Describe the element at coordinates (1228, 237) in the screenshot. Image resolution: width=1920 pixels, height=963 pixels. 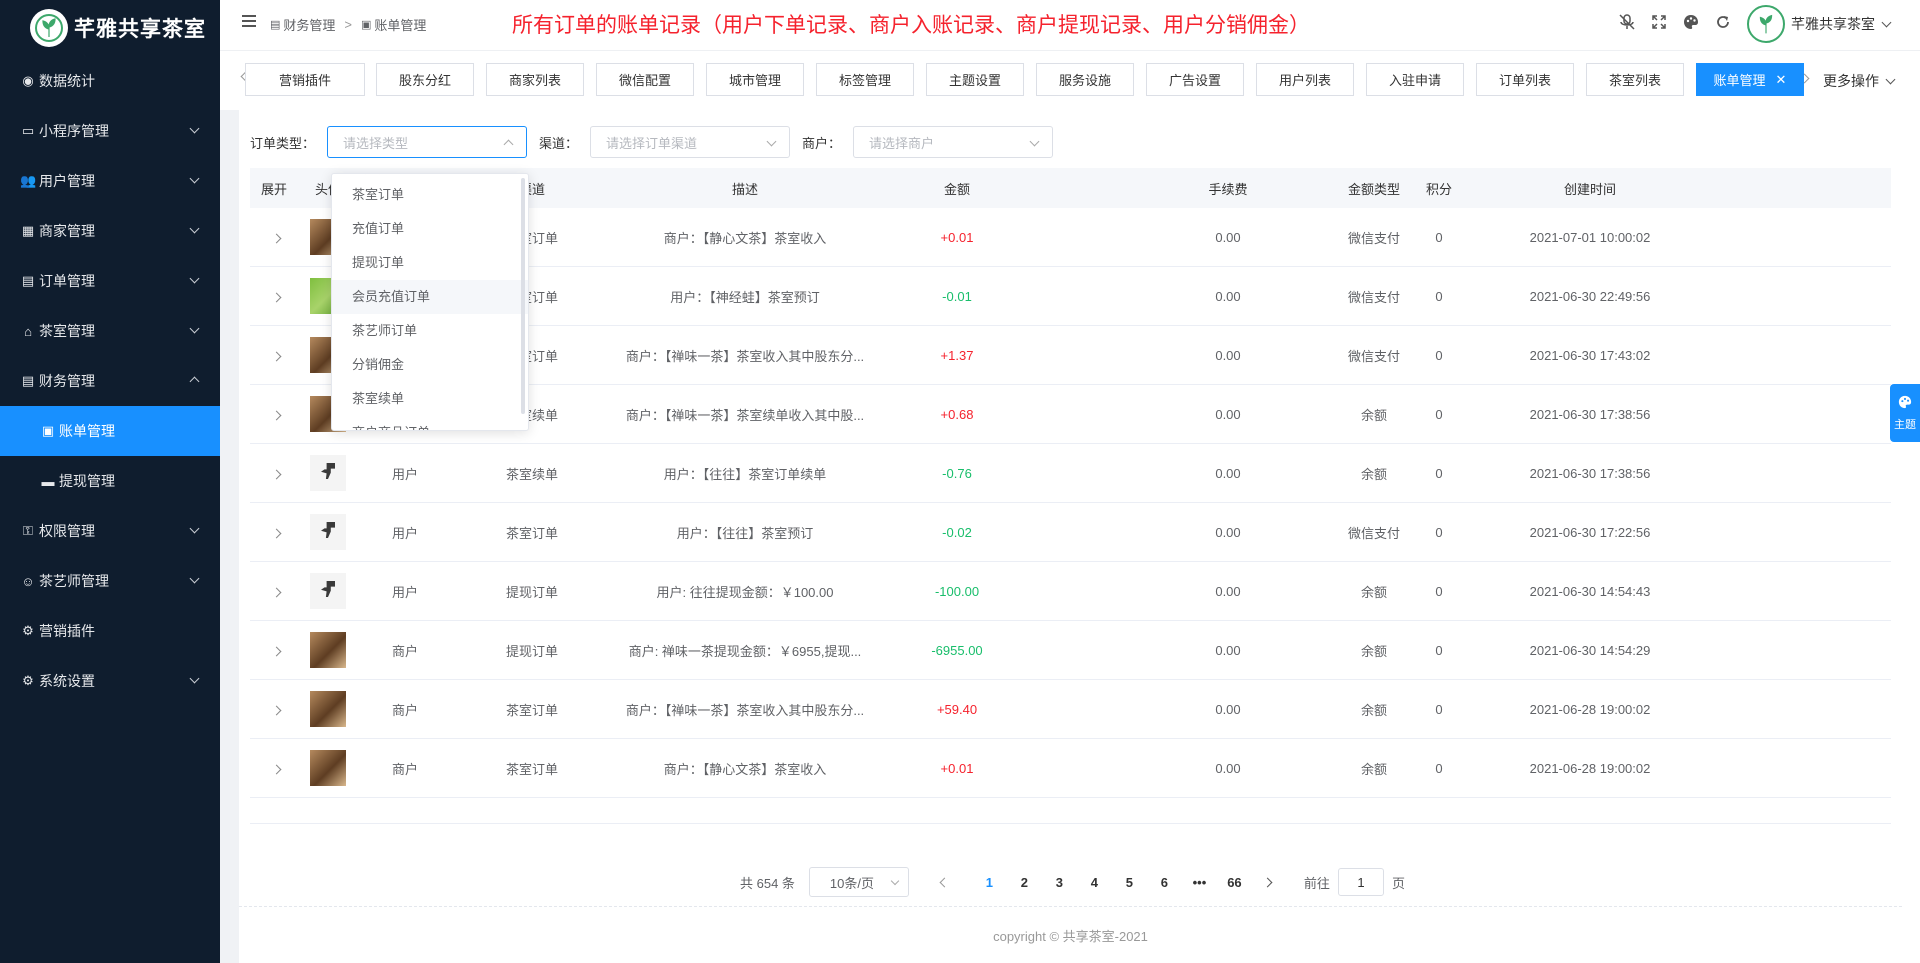
I see `cell-fee: 0.00` at that location.